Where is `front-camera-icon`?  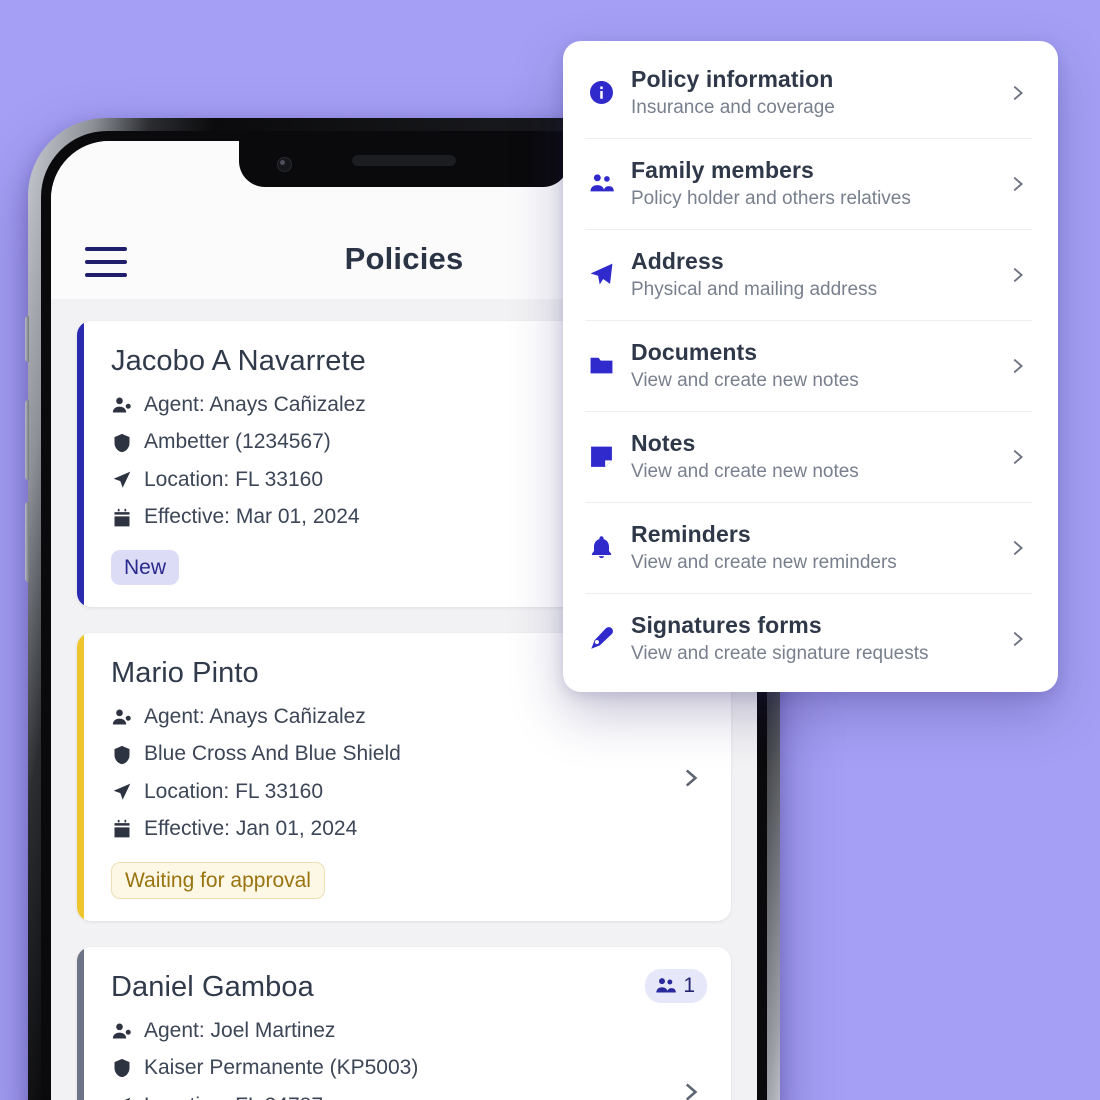
front-camera-icon is located at coordinates (284, 164).